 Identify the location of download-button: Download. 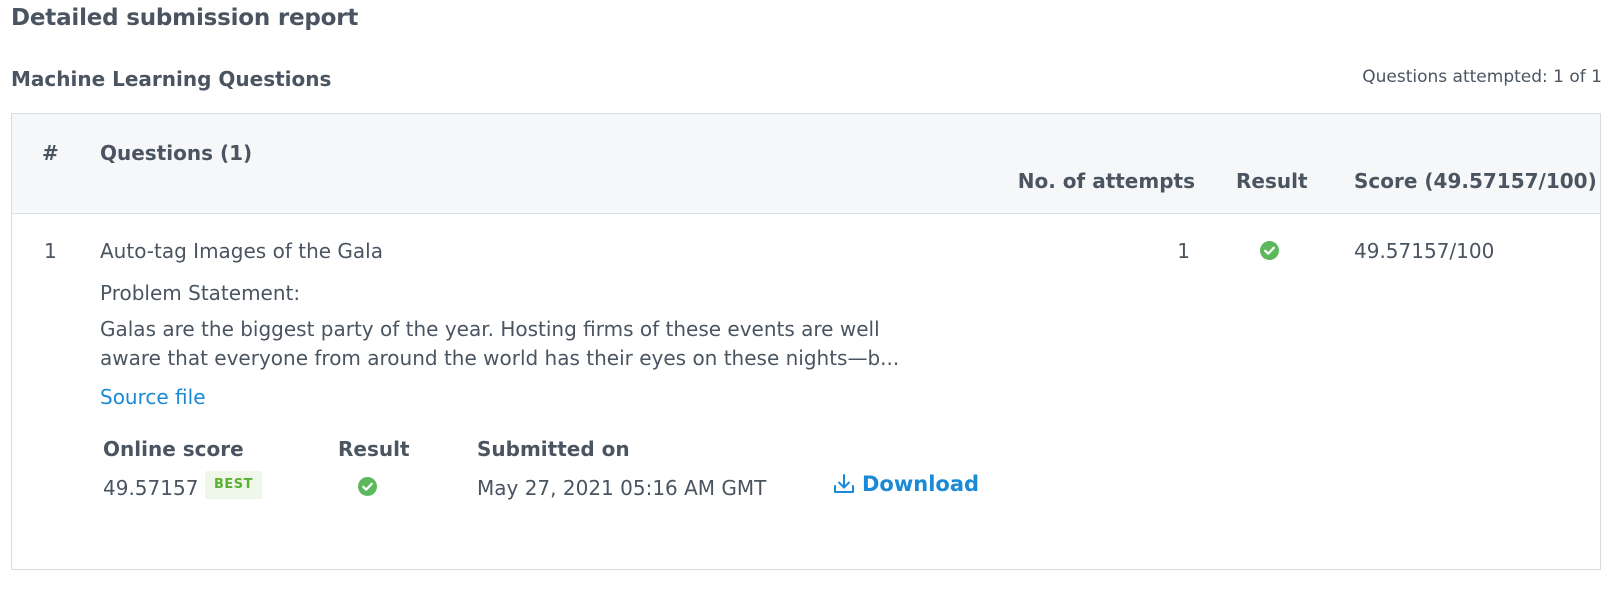
(905, 484).